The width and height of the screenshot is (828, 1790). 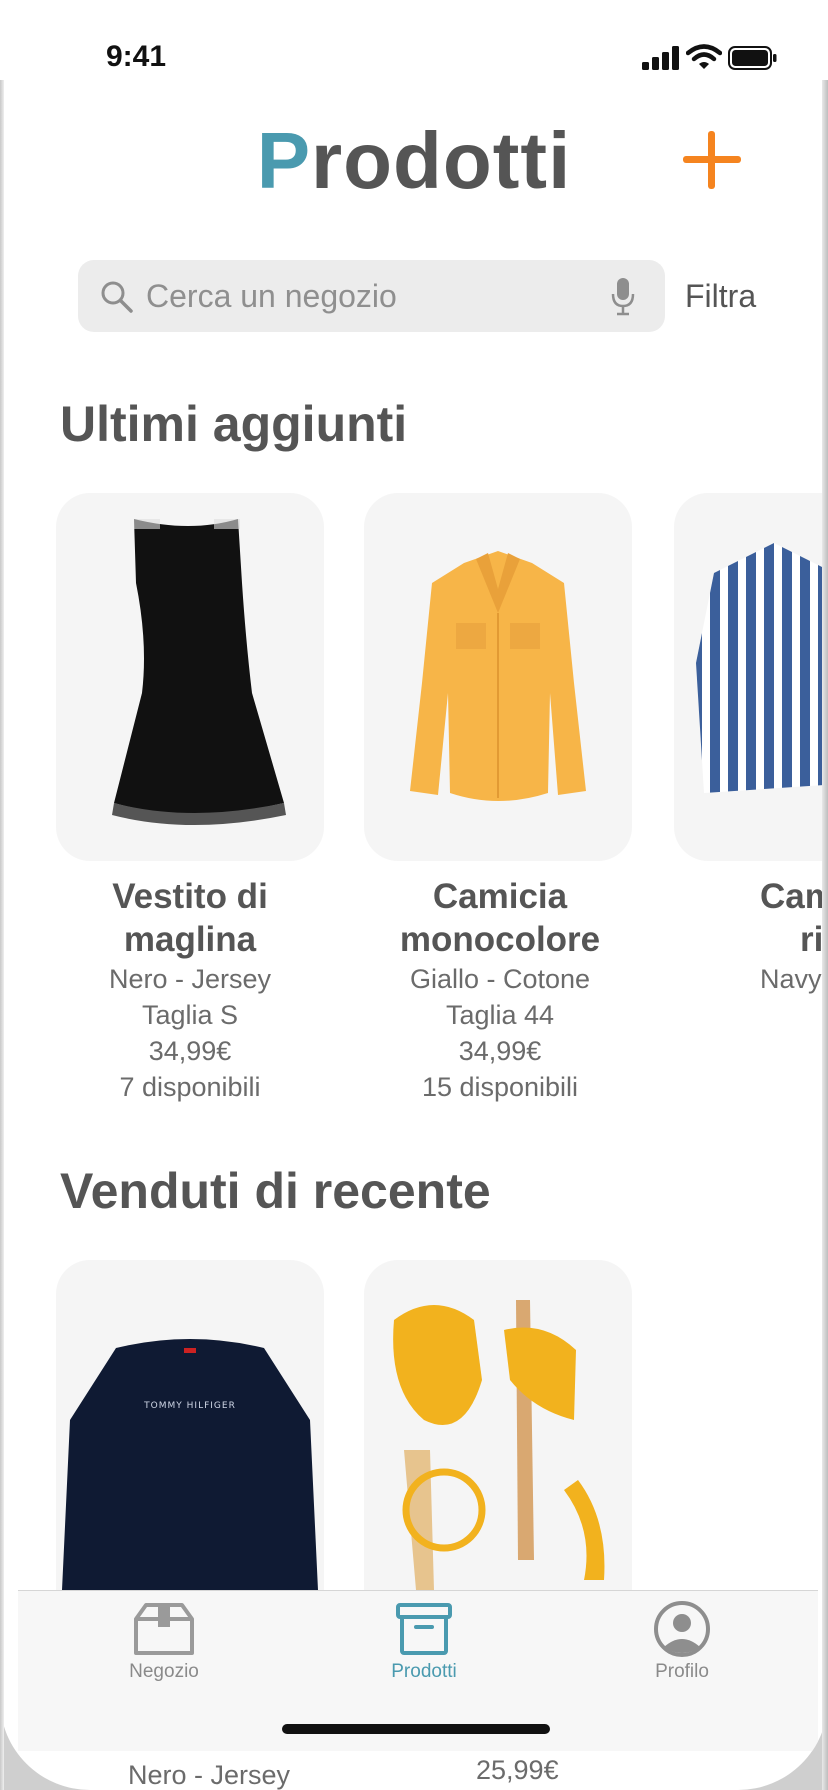 What do you see at coordinates (190, 1489) in the screenshot?
I see `sweater-image: TOMMY HILFIGER` at bounding box center [190, 1489].